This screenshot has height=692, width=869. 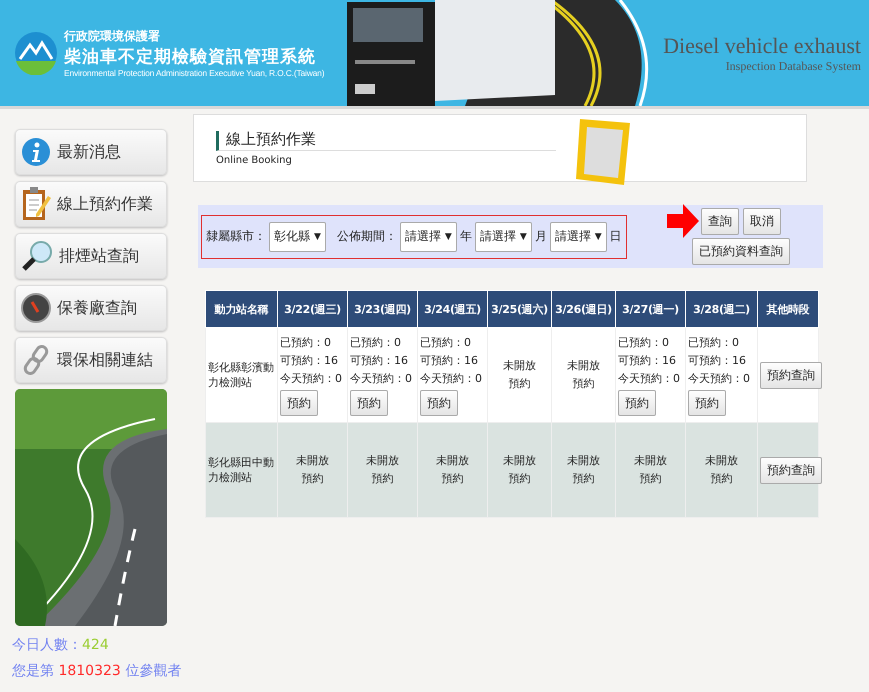 What do you see at coordinates (720, 221) in the screenshot?
I see `search-button: 查詢` at bounding box center [720, 221].